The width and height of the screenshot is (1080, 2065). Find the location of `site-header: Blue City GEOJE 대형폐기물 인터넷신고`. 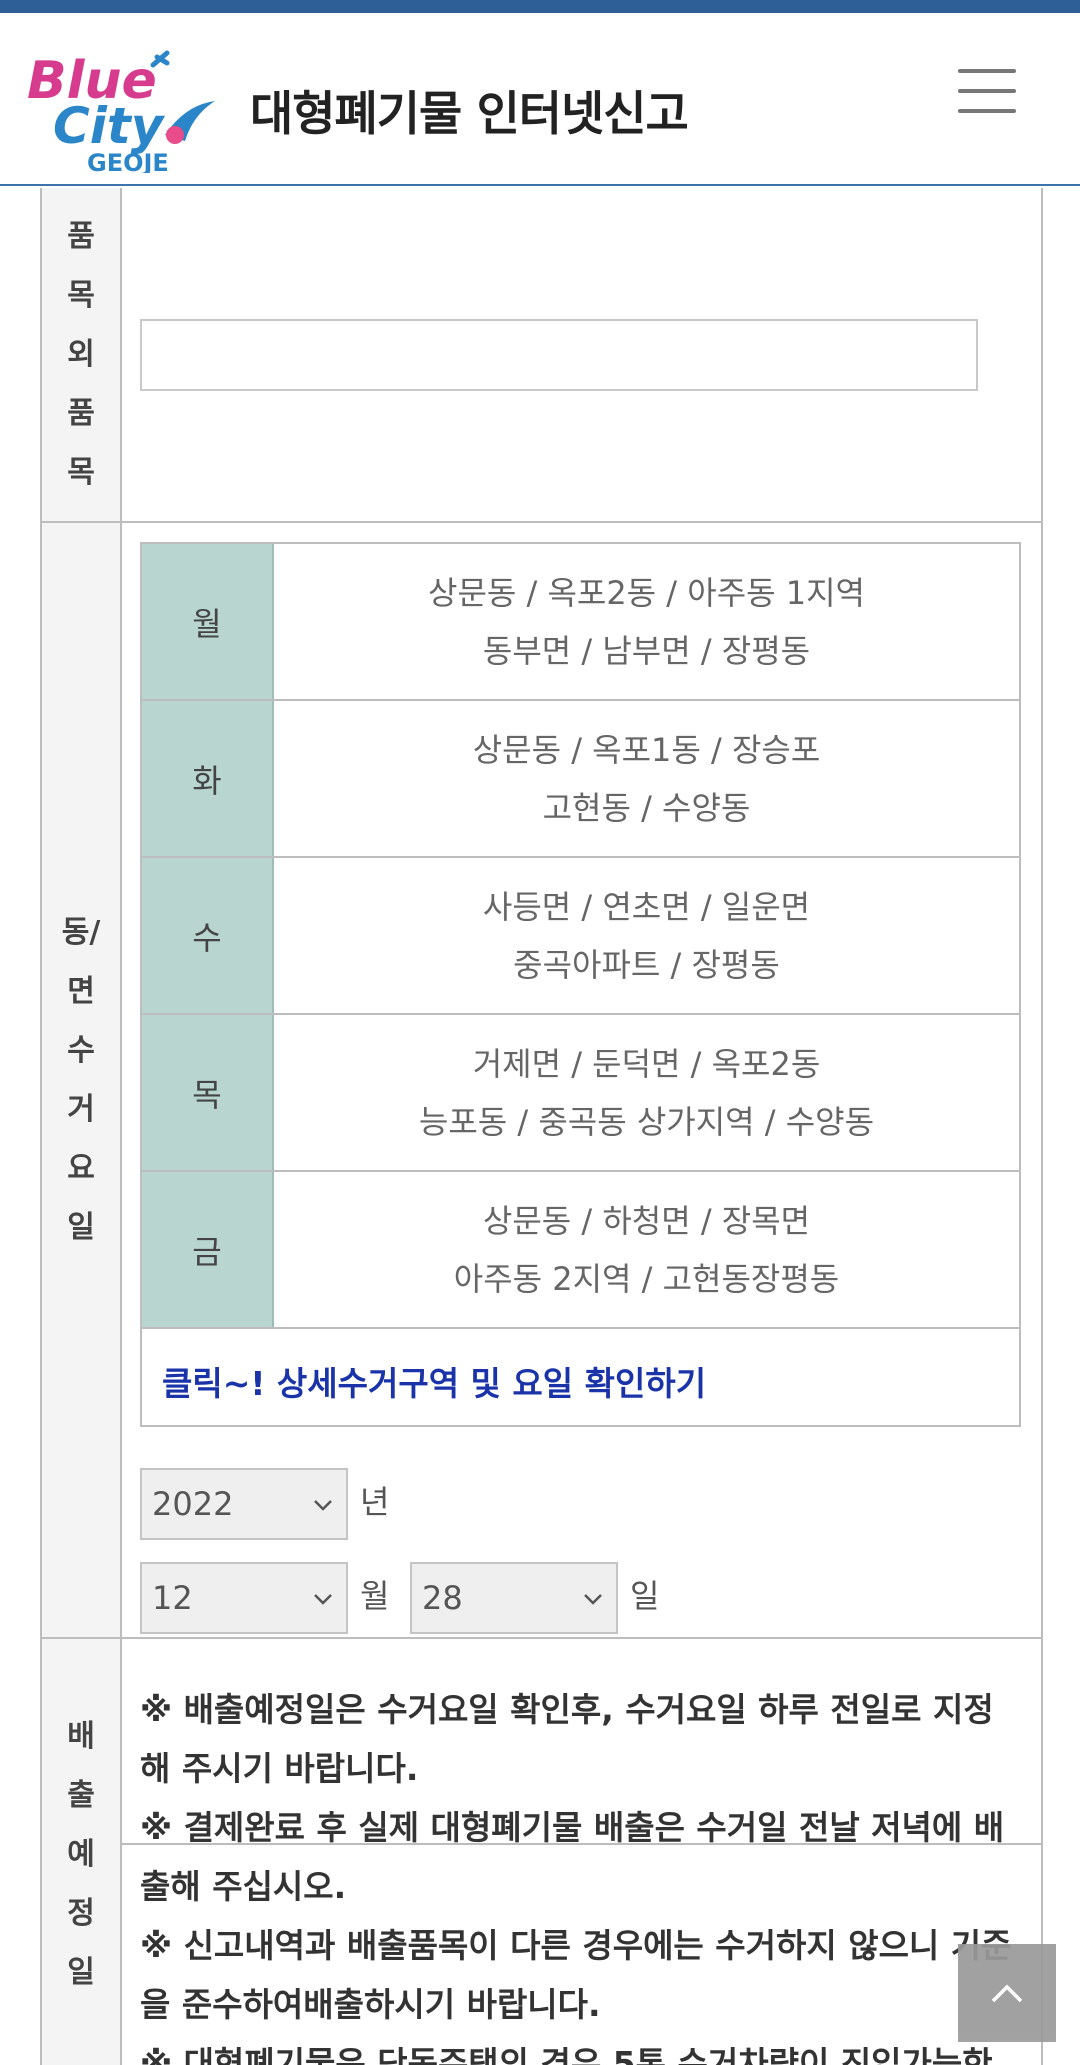

site-header: Blue City GEOJE 대형폐기물 인터넷신고 is located at coordinates (540, 99).